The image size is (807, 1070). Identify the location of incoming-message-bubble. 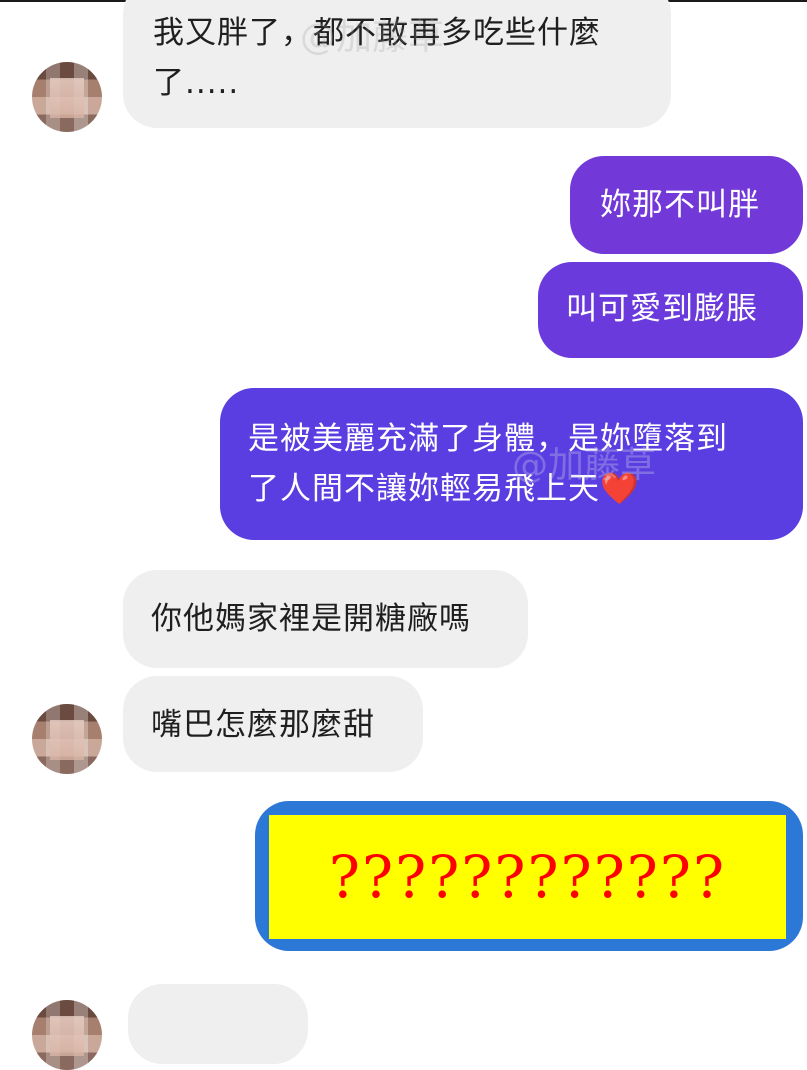
(218, 1024).